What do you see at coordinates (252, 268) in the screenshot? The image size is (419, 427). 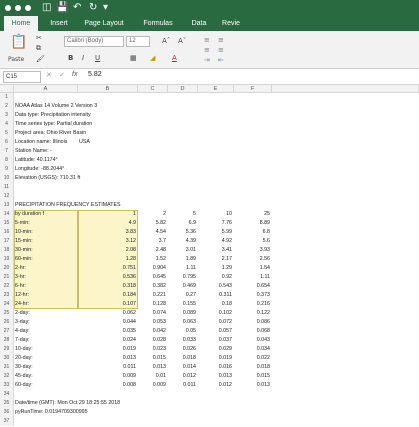 I see `cell-f-20: 1.54` at bounding box center [252, 268].